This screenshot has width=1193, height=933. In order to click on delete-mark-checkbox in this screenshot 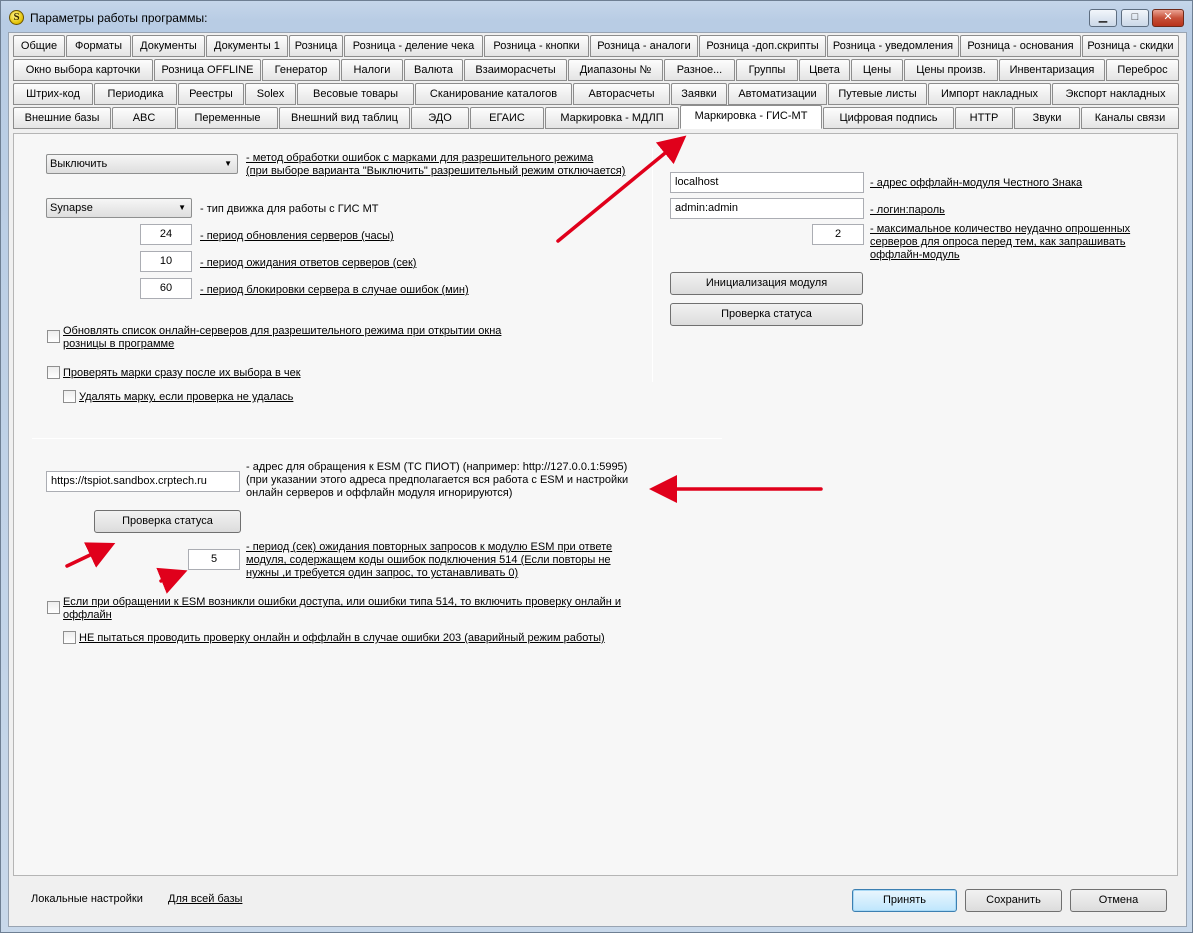, I will do `click(69, 396)`.